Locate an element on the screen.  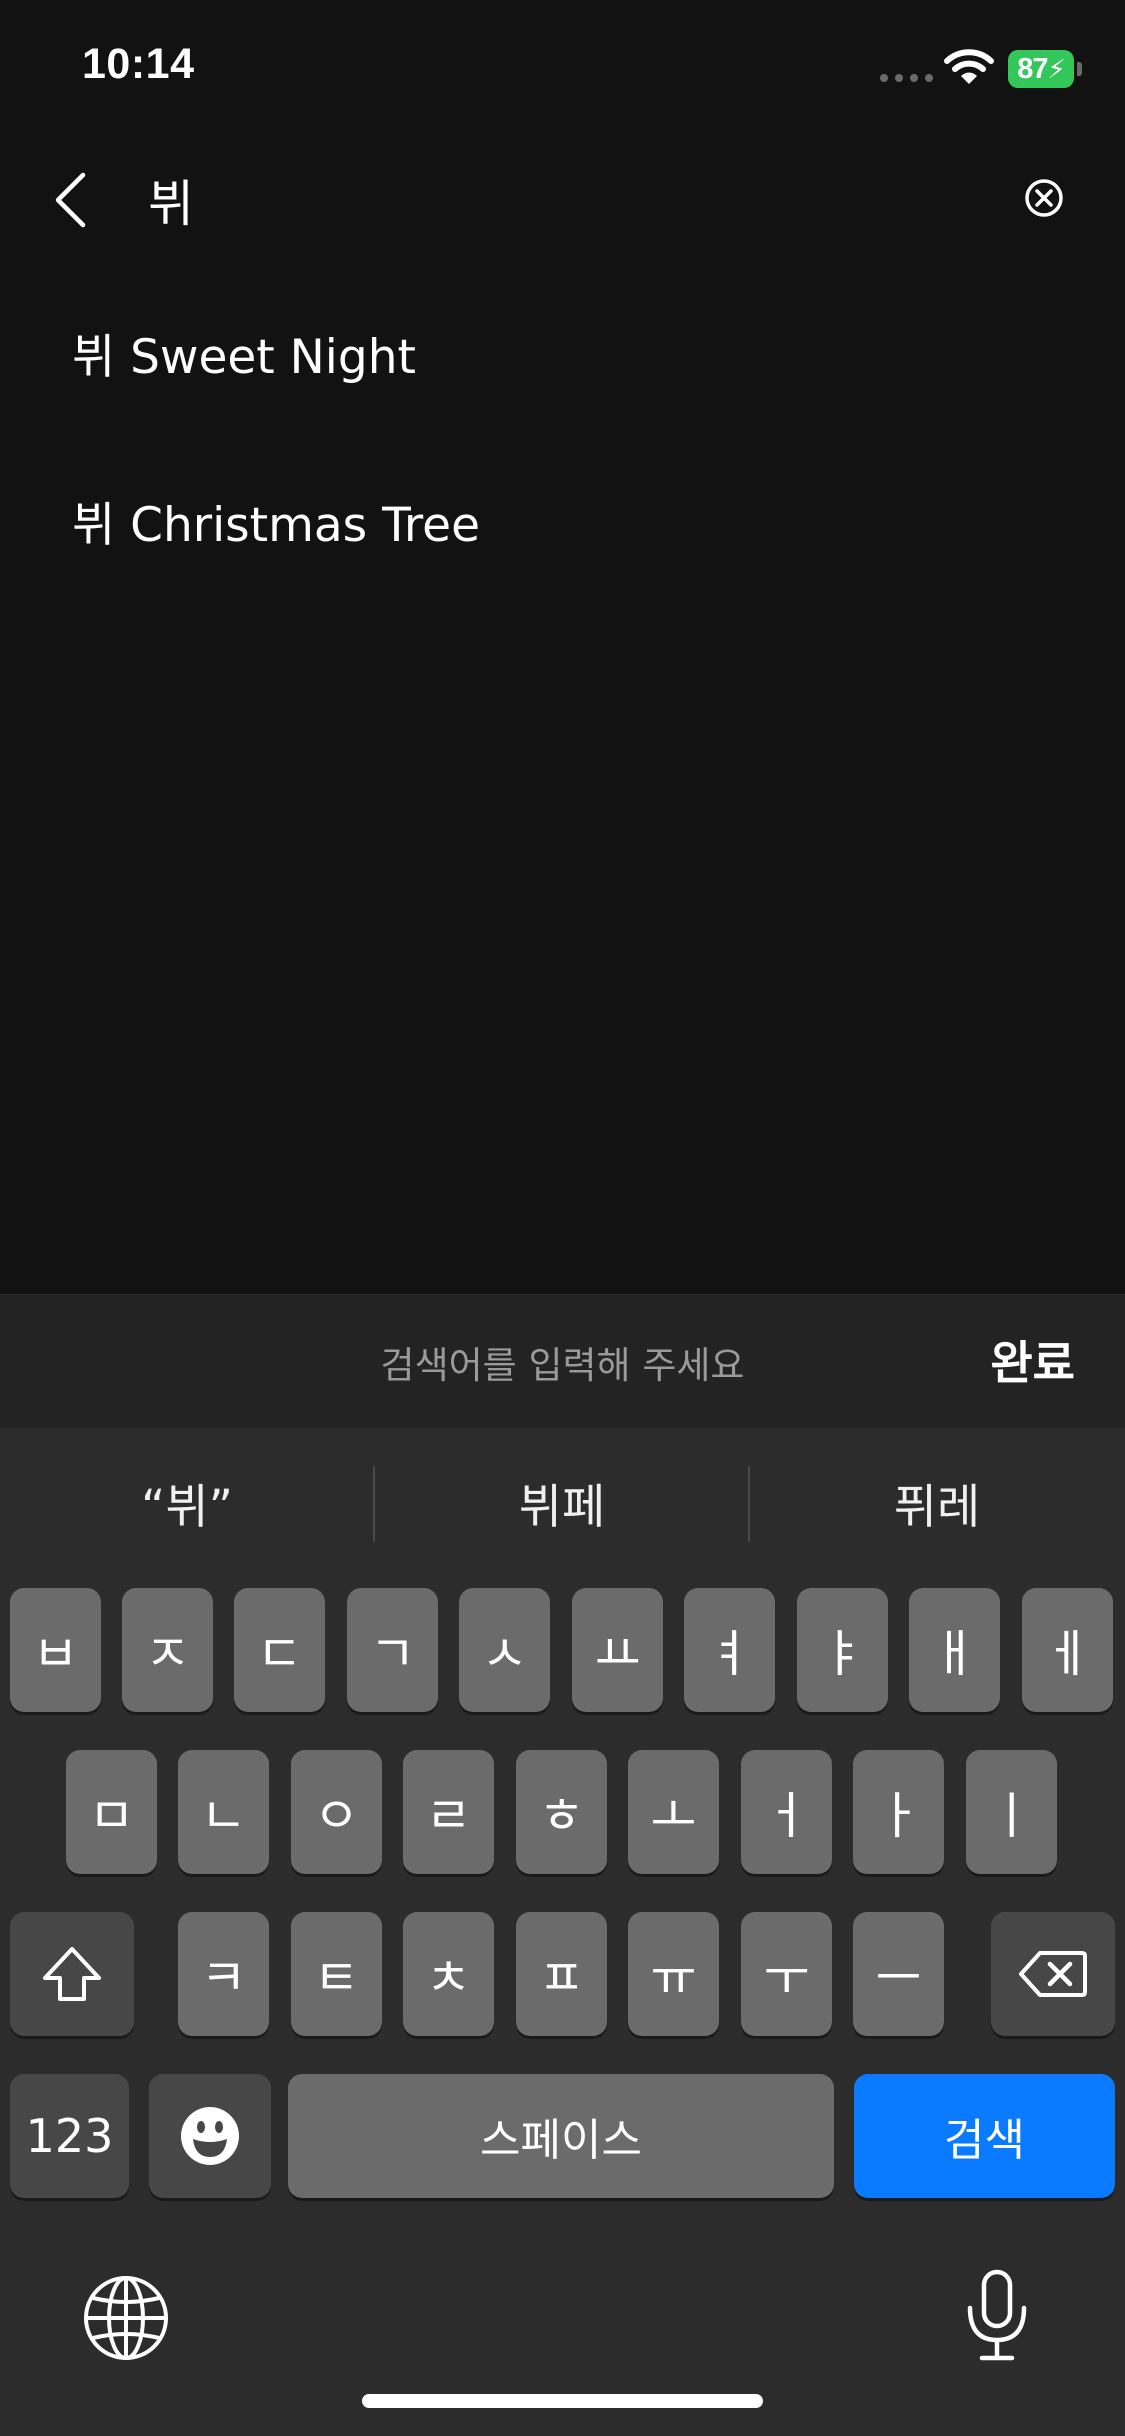
done-button: 완료 is located at coordinates (1032, 1360).